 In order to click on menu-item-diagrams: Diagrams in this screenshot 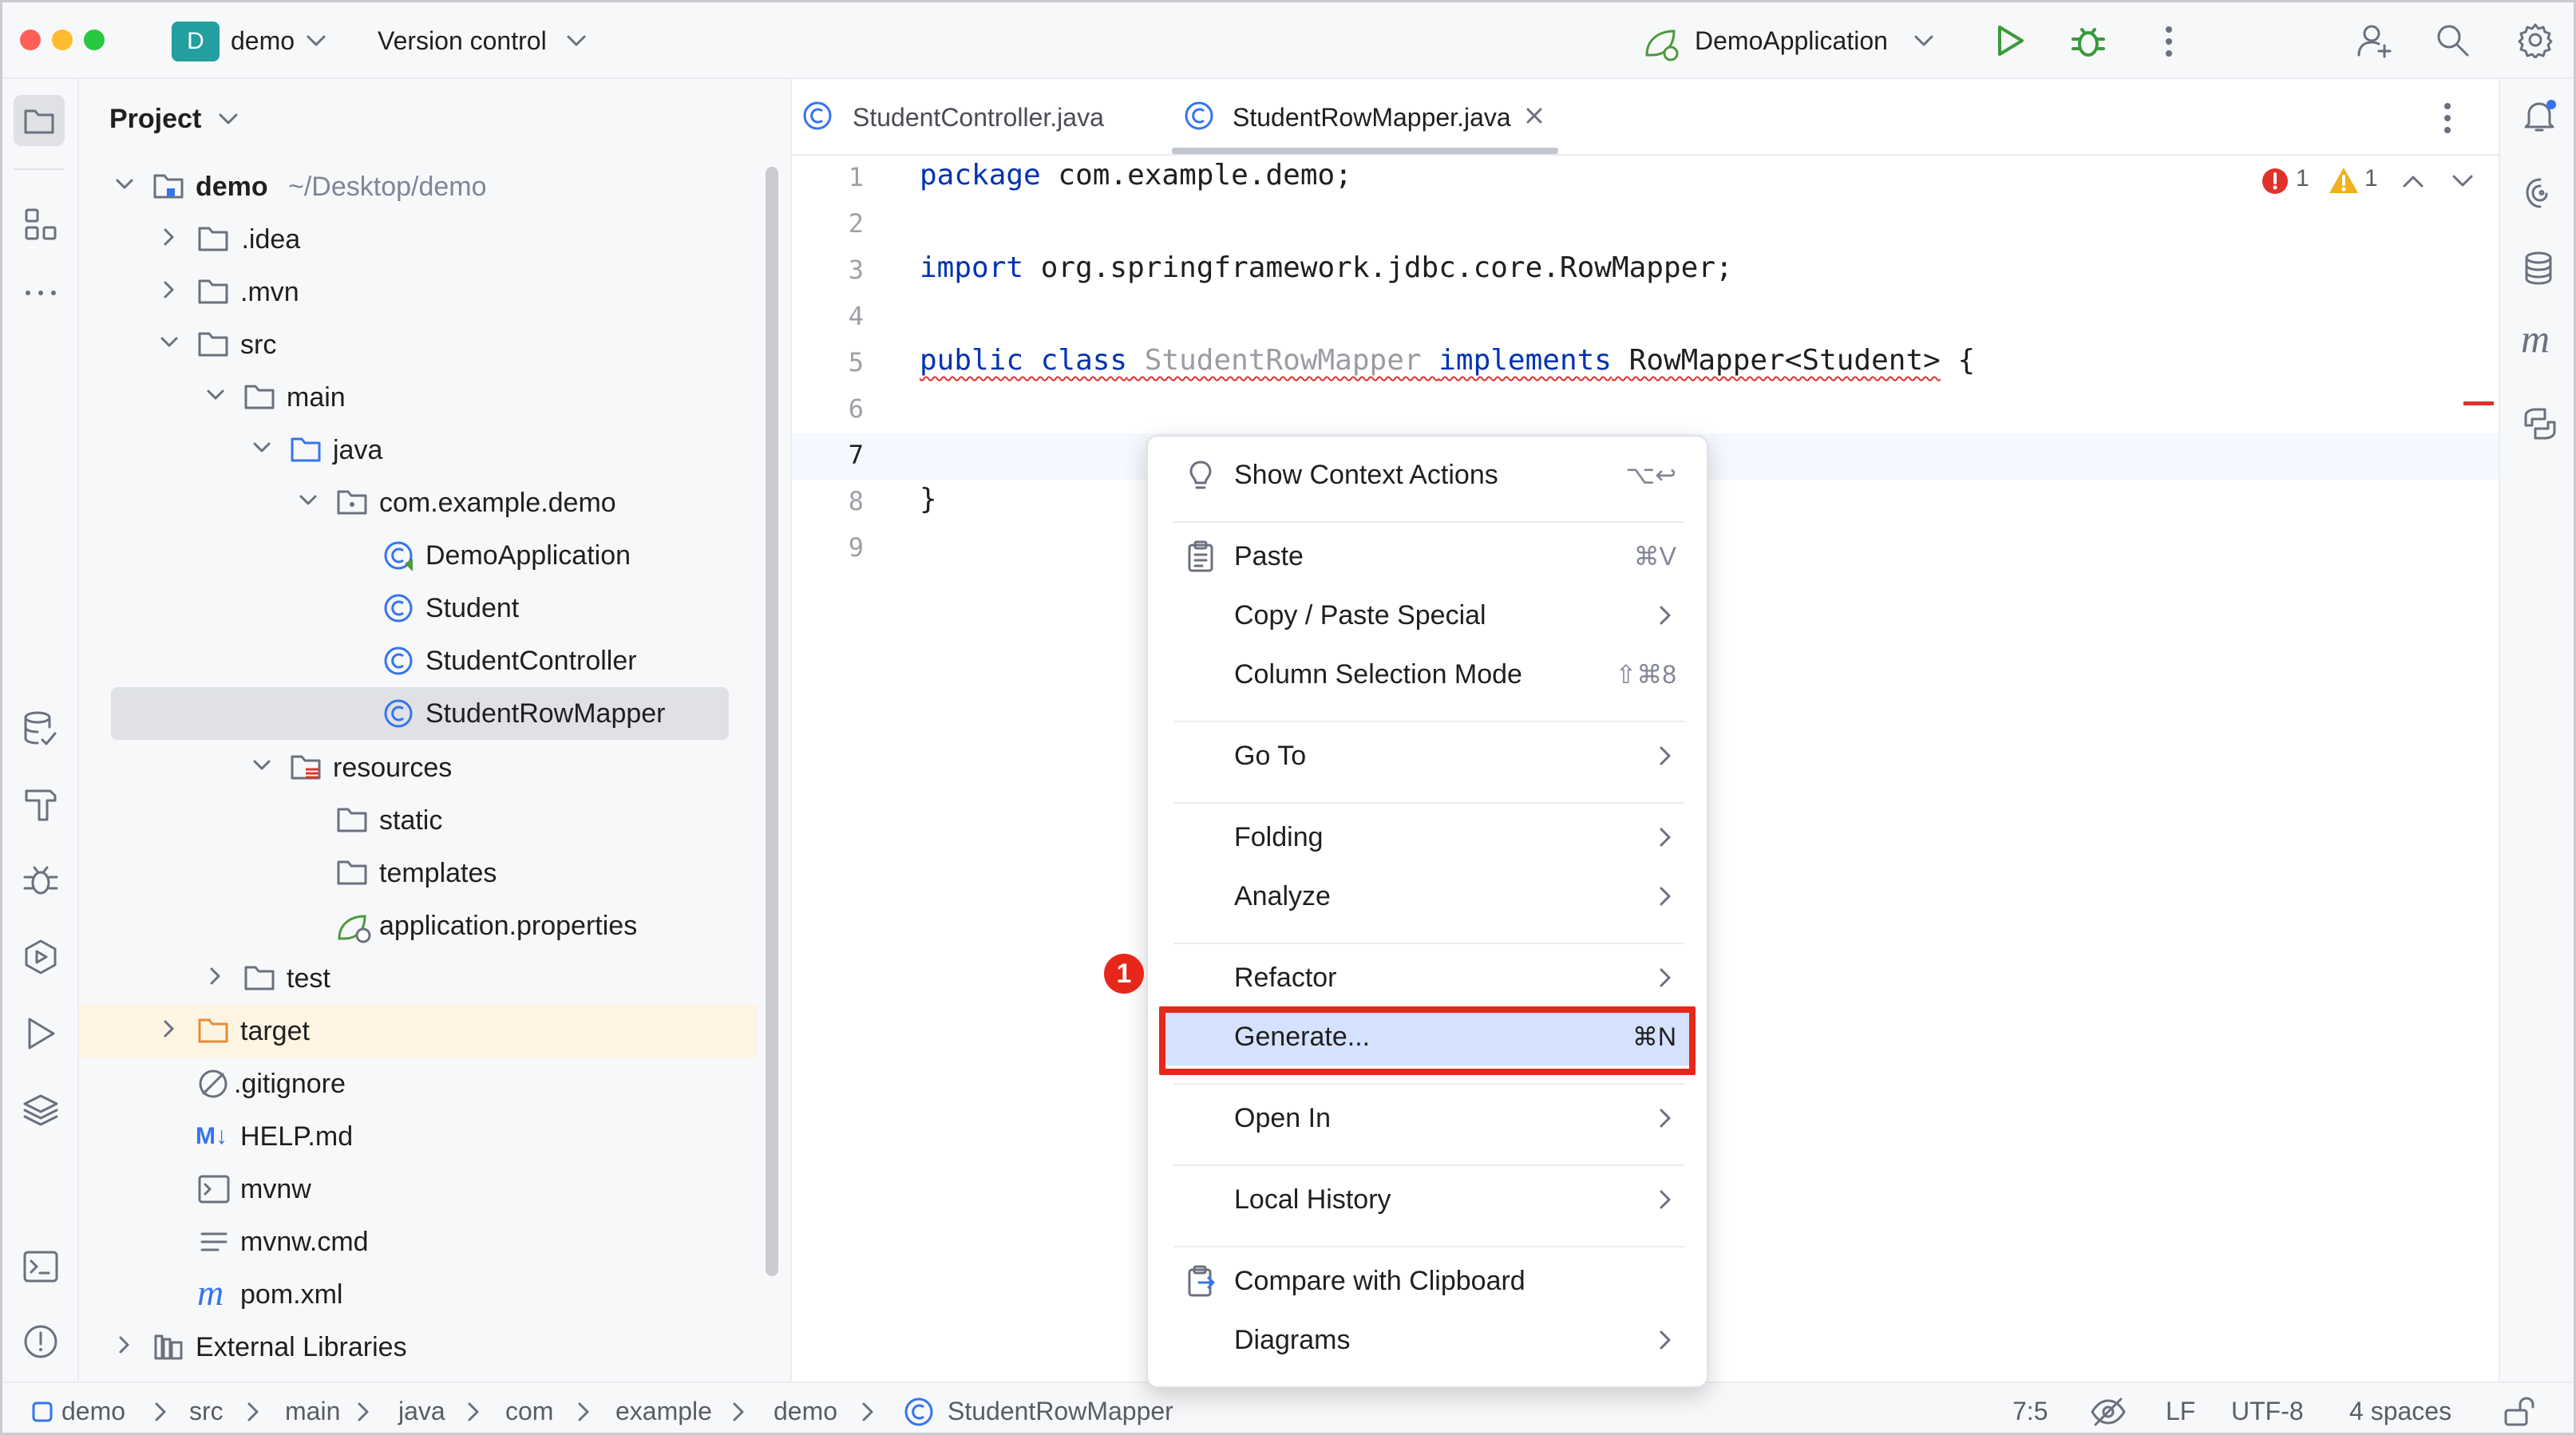, I will do `click(1429, 1340)`.